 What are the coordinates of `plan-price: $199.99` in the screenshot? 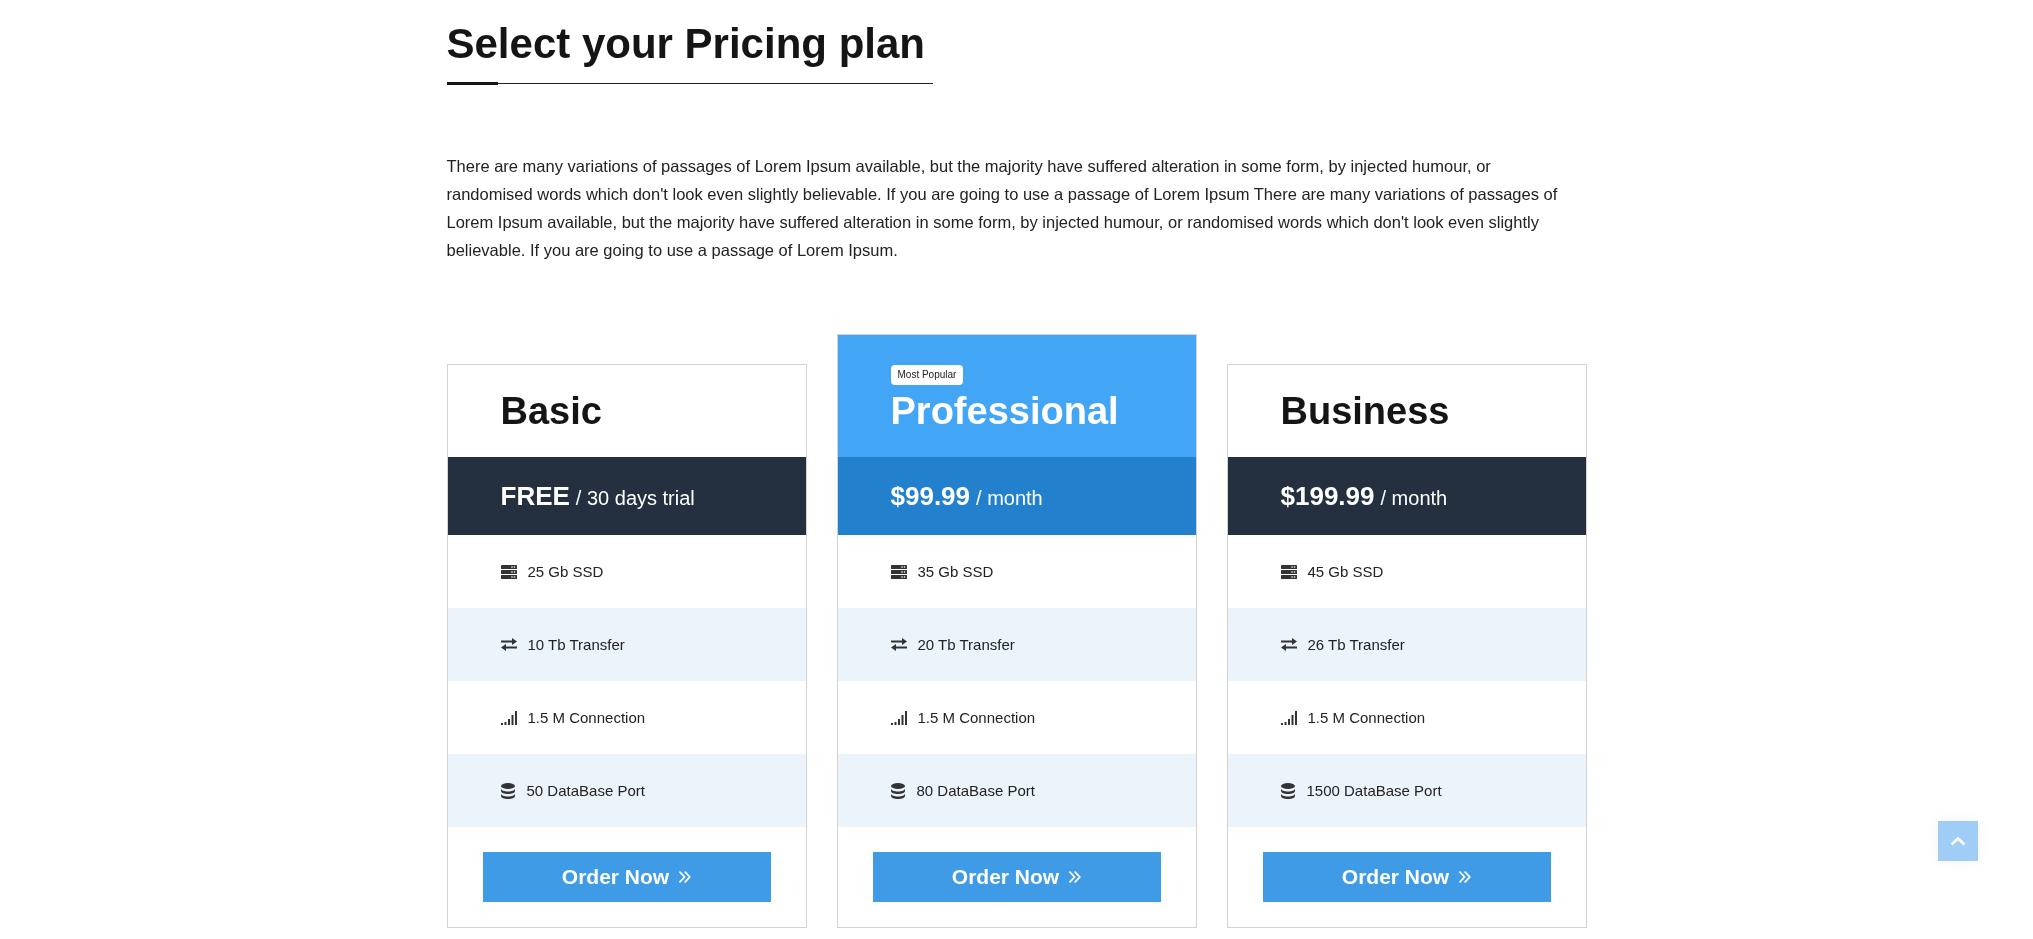 It's located at (1327, 496).